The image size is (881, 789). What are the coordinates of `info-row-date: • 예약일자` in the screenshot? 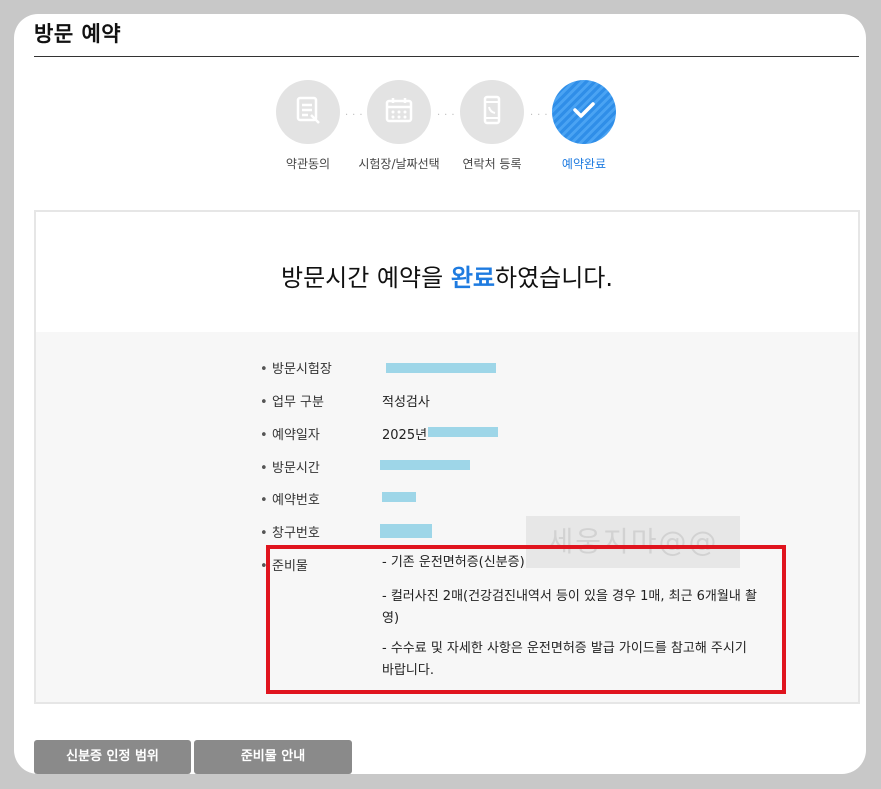 It's located at (310, 433).